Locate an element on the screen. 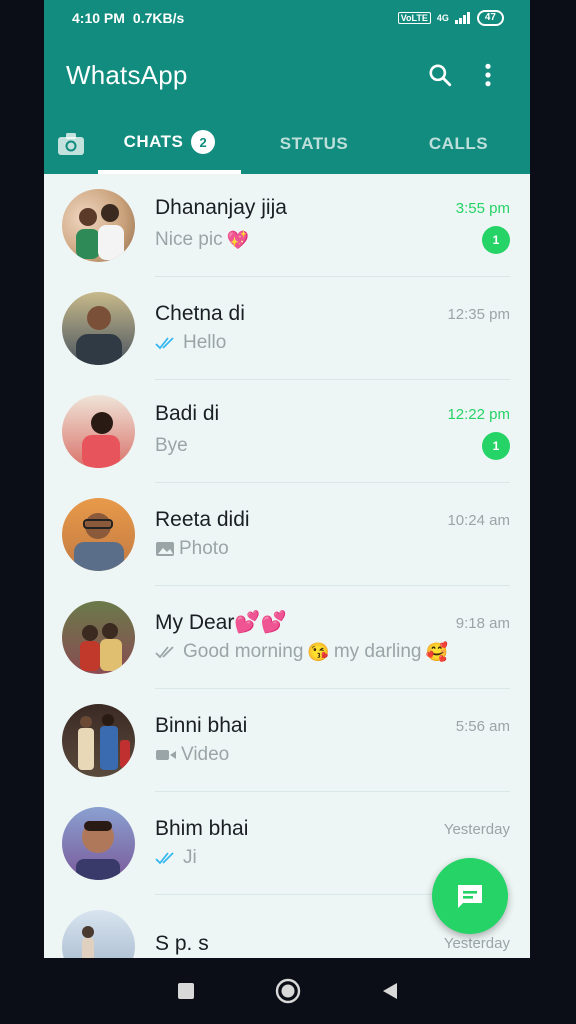 The image size is (576, 1024). tab-chats-label: CHATS is located at coordinates (153, 141).